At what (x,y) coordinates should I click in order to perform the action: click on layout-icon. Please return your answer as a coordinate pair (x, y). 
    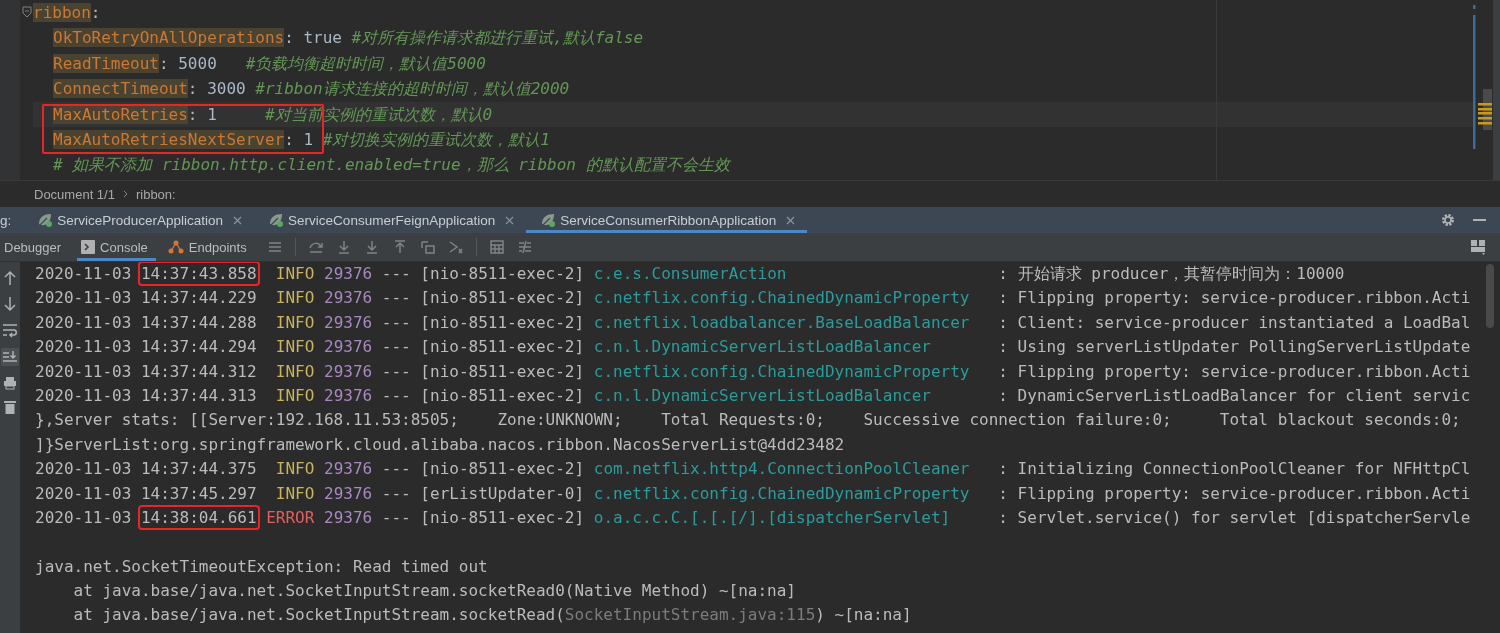
    Looking at the image, I should click on (1478, 247).